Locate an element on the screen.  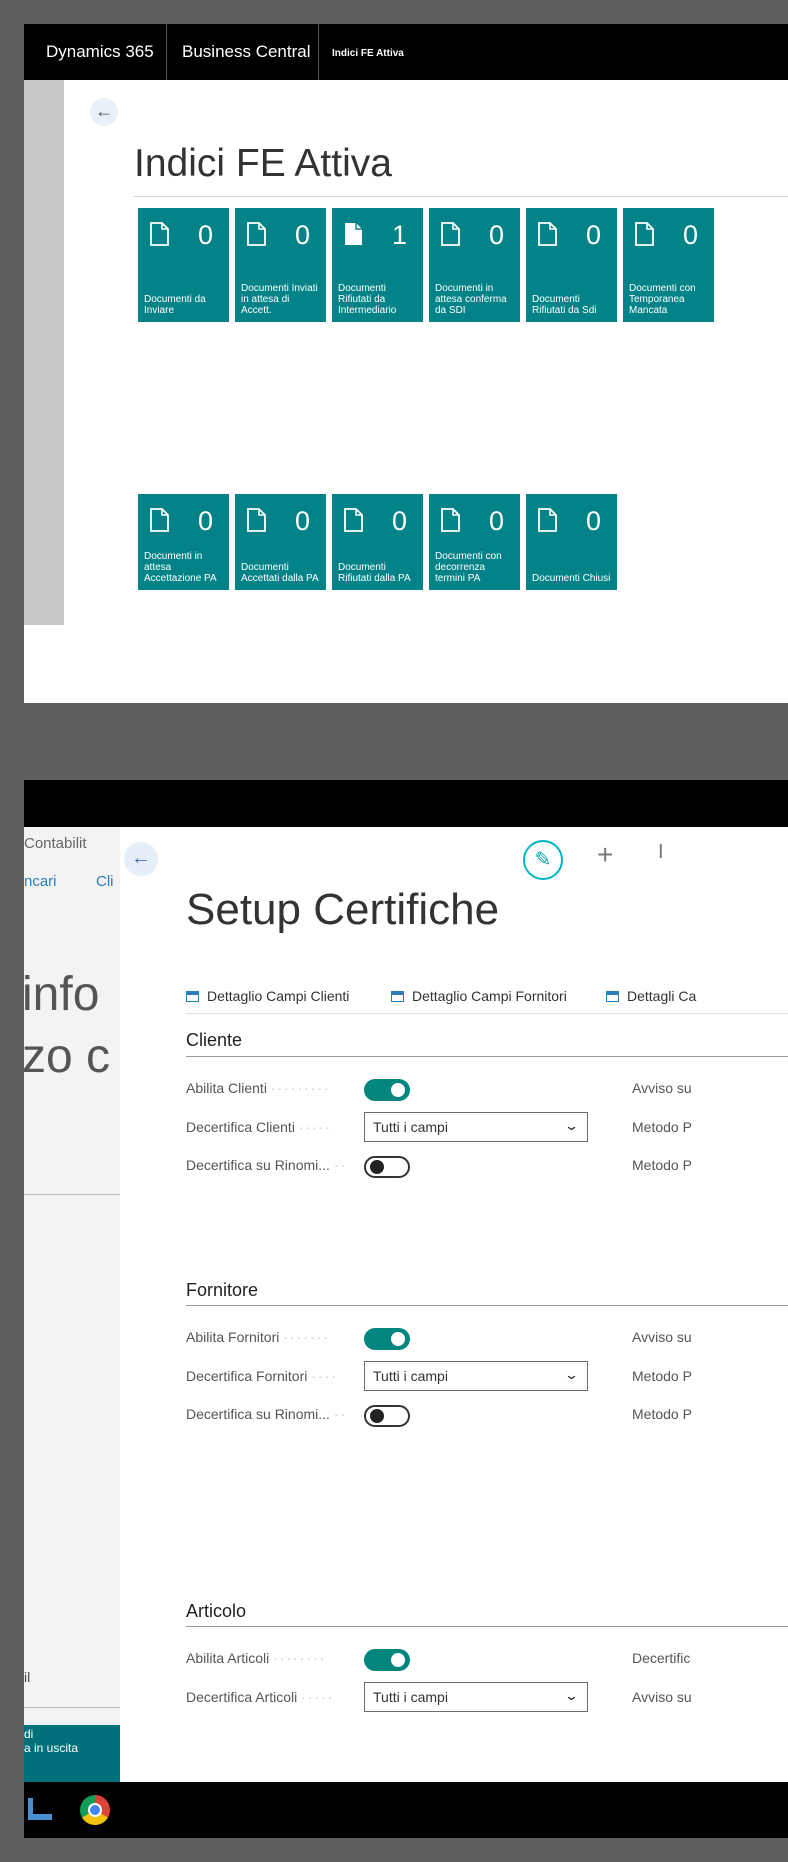
leader-dots: ····· is located at coordinates (315, 1127).